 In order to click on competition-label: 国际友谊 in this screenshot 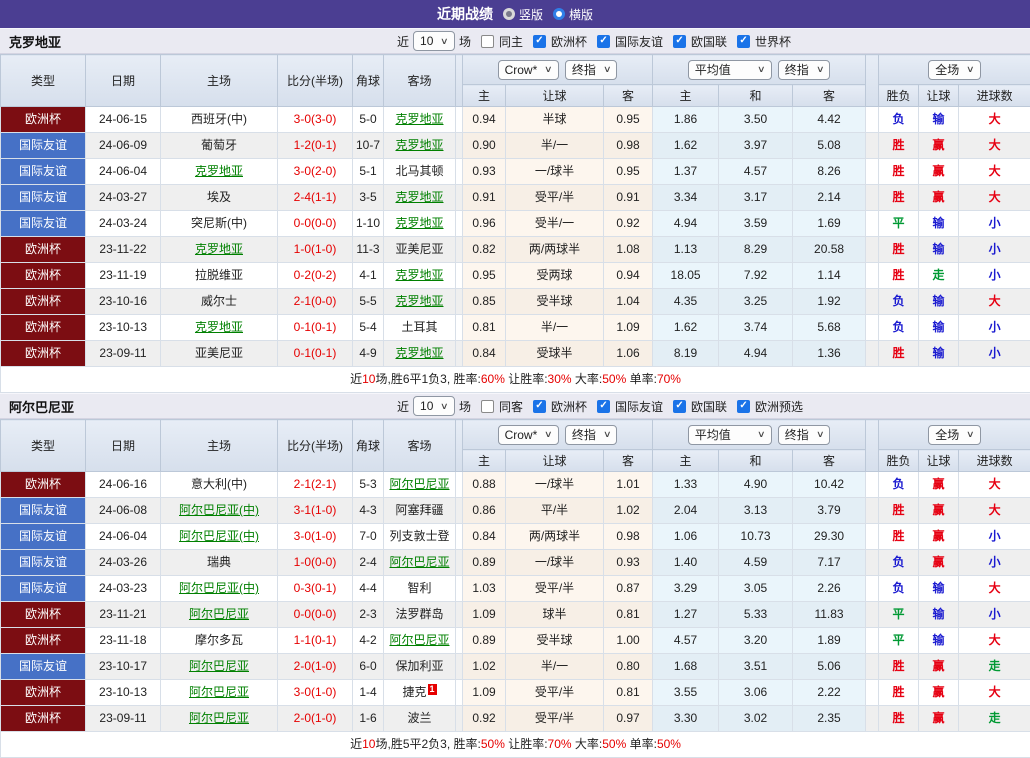, I will do `click(639, 41)`.